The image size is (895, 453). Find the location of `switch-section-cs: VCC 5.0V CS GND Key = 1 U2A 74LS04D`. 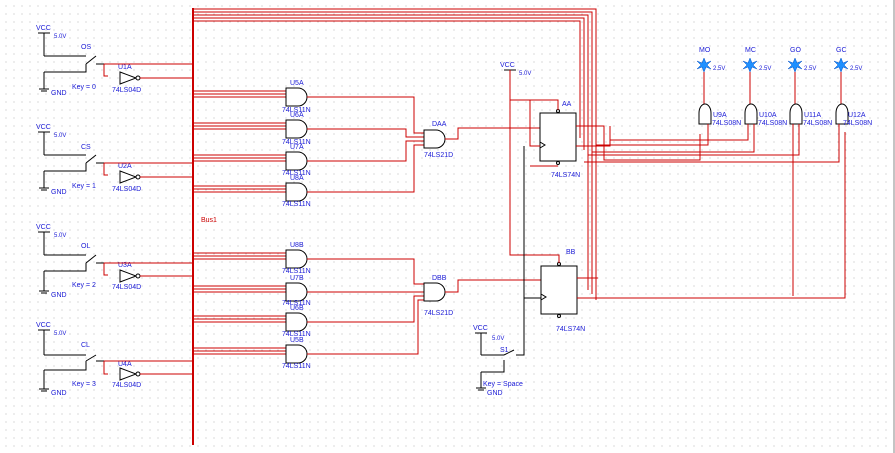

switch-section-cs: VCC 5.0V CS GND Key = 1 U2A 74LS04D is located at coordinates (114, 160).